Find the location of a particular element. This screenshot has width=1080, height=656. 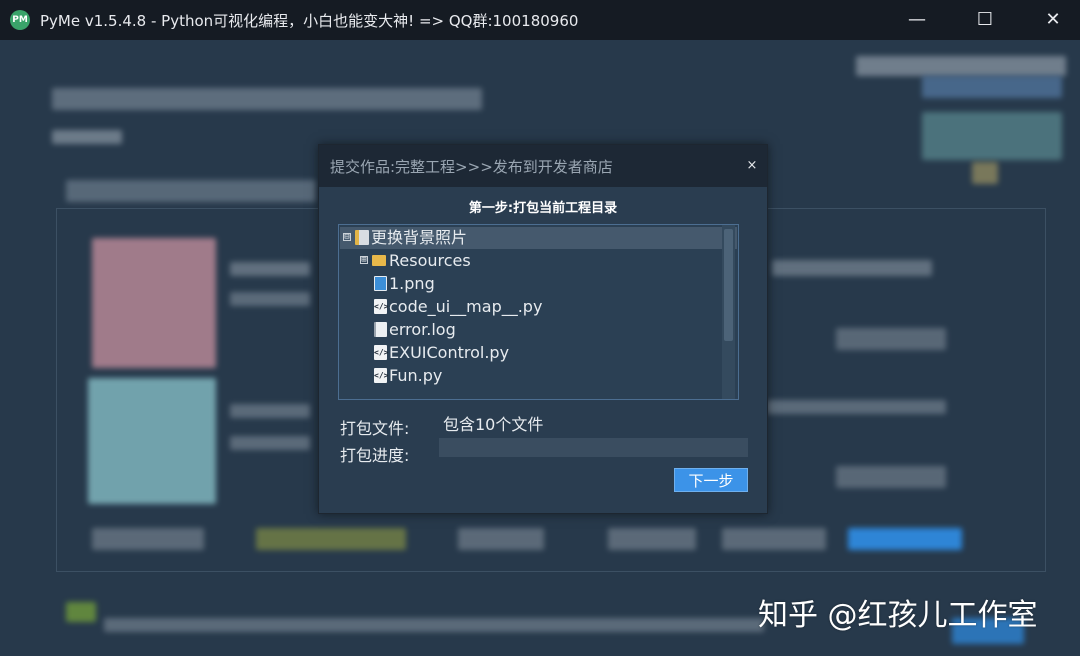

close-window-button: ✕ is located at coordinates (1053, 20).